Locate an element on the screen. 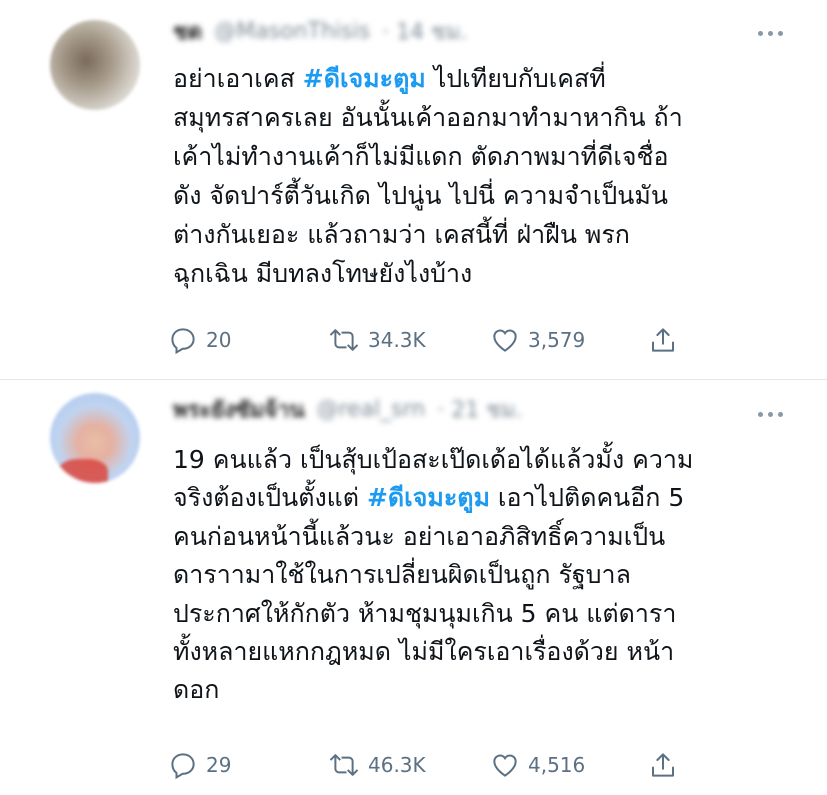 The height and width of the screenshot is (795, 827). retweet-count: 34.3K is located at coordinates (397, 340).